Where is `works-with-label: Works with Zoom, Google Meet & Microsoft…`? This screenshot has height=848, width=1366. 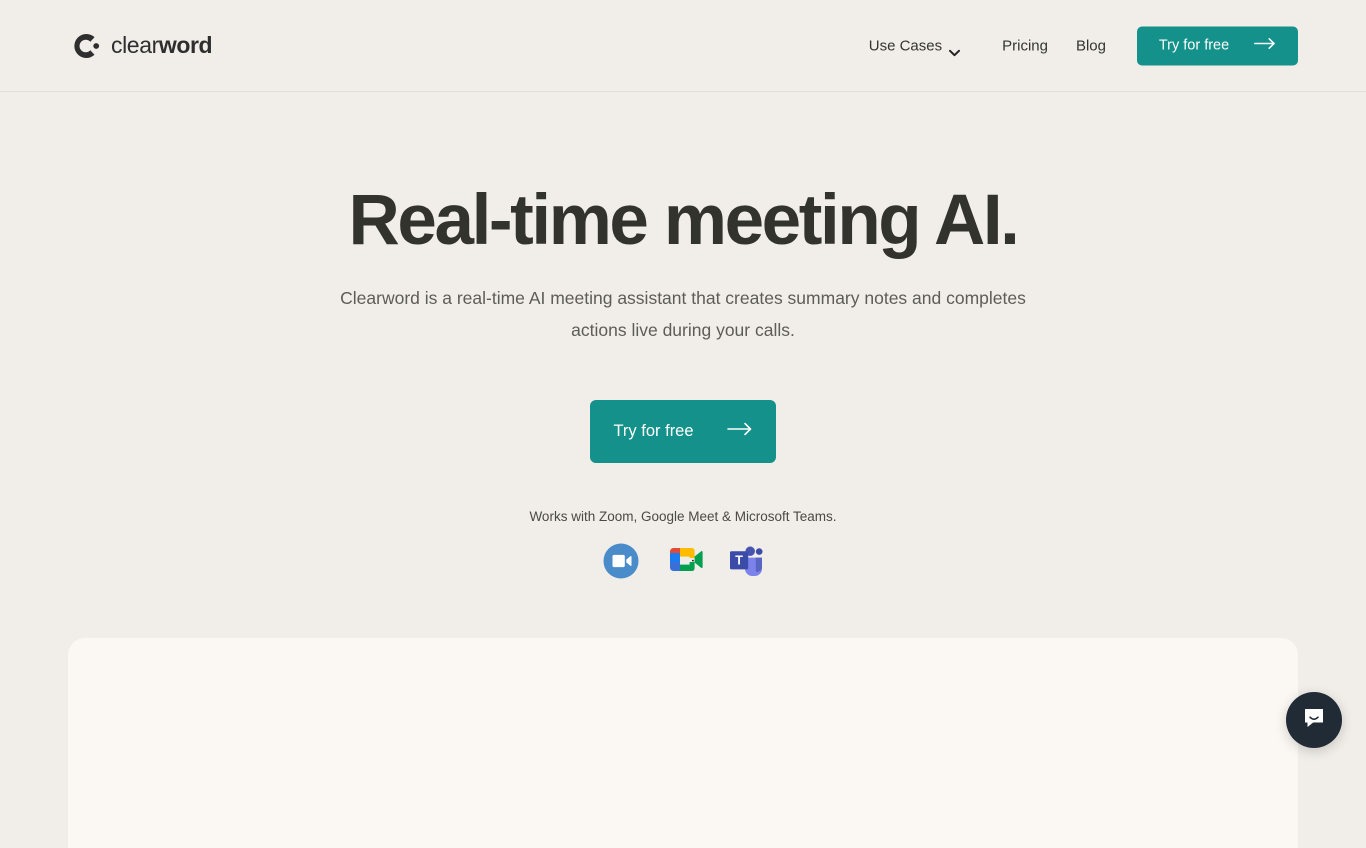 works-with-label: Works with Zoom, Google Meet & Microsoft… is located at coordinates (683, 516).